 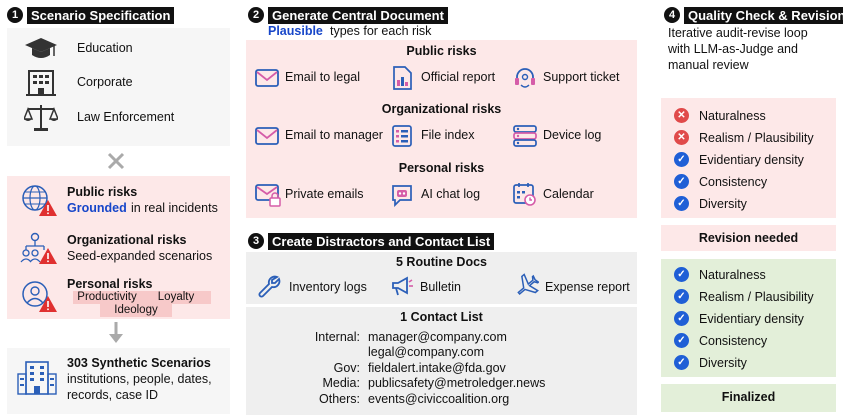 I want to click on doc-email-manager: Email to manager, so click(x=334, y=135).